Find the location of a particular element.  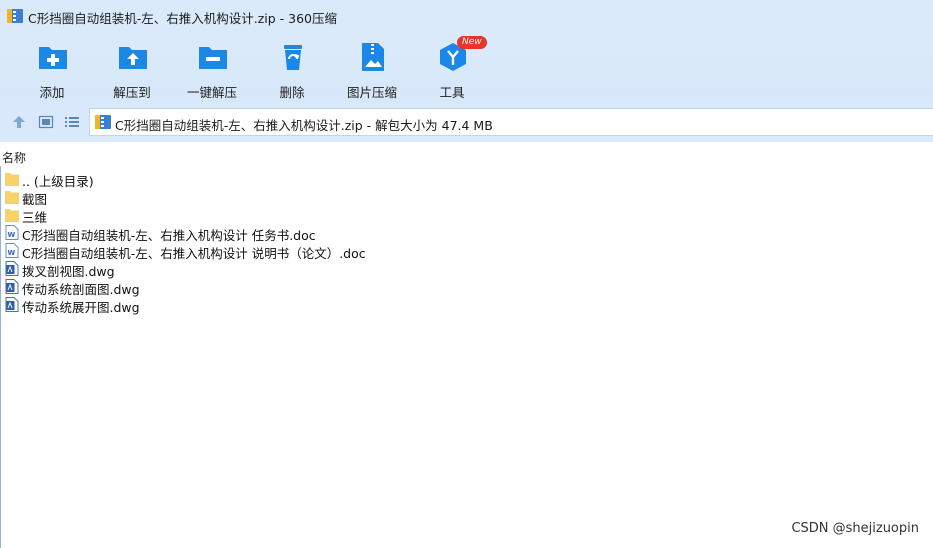

recycle-bin-icon is located at coordinates (293, 57).